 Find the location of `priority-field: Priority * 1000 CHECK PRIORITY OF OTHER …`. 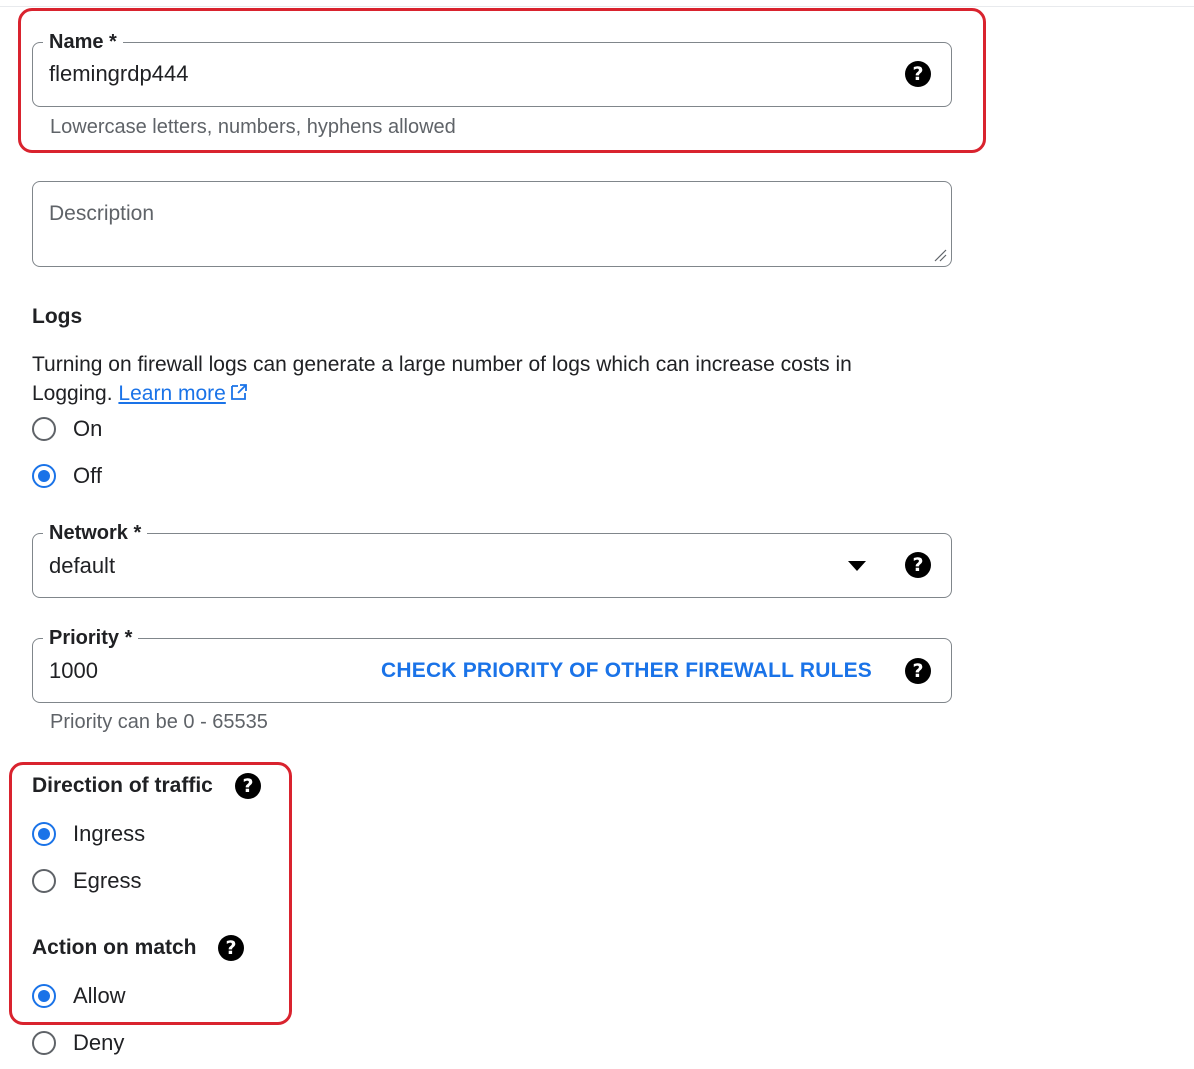

priority-field: Priority * 1000 CHECK PRIORITY OF OTHER … is located at coordinates (492, 664).